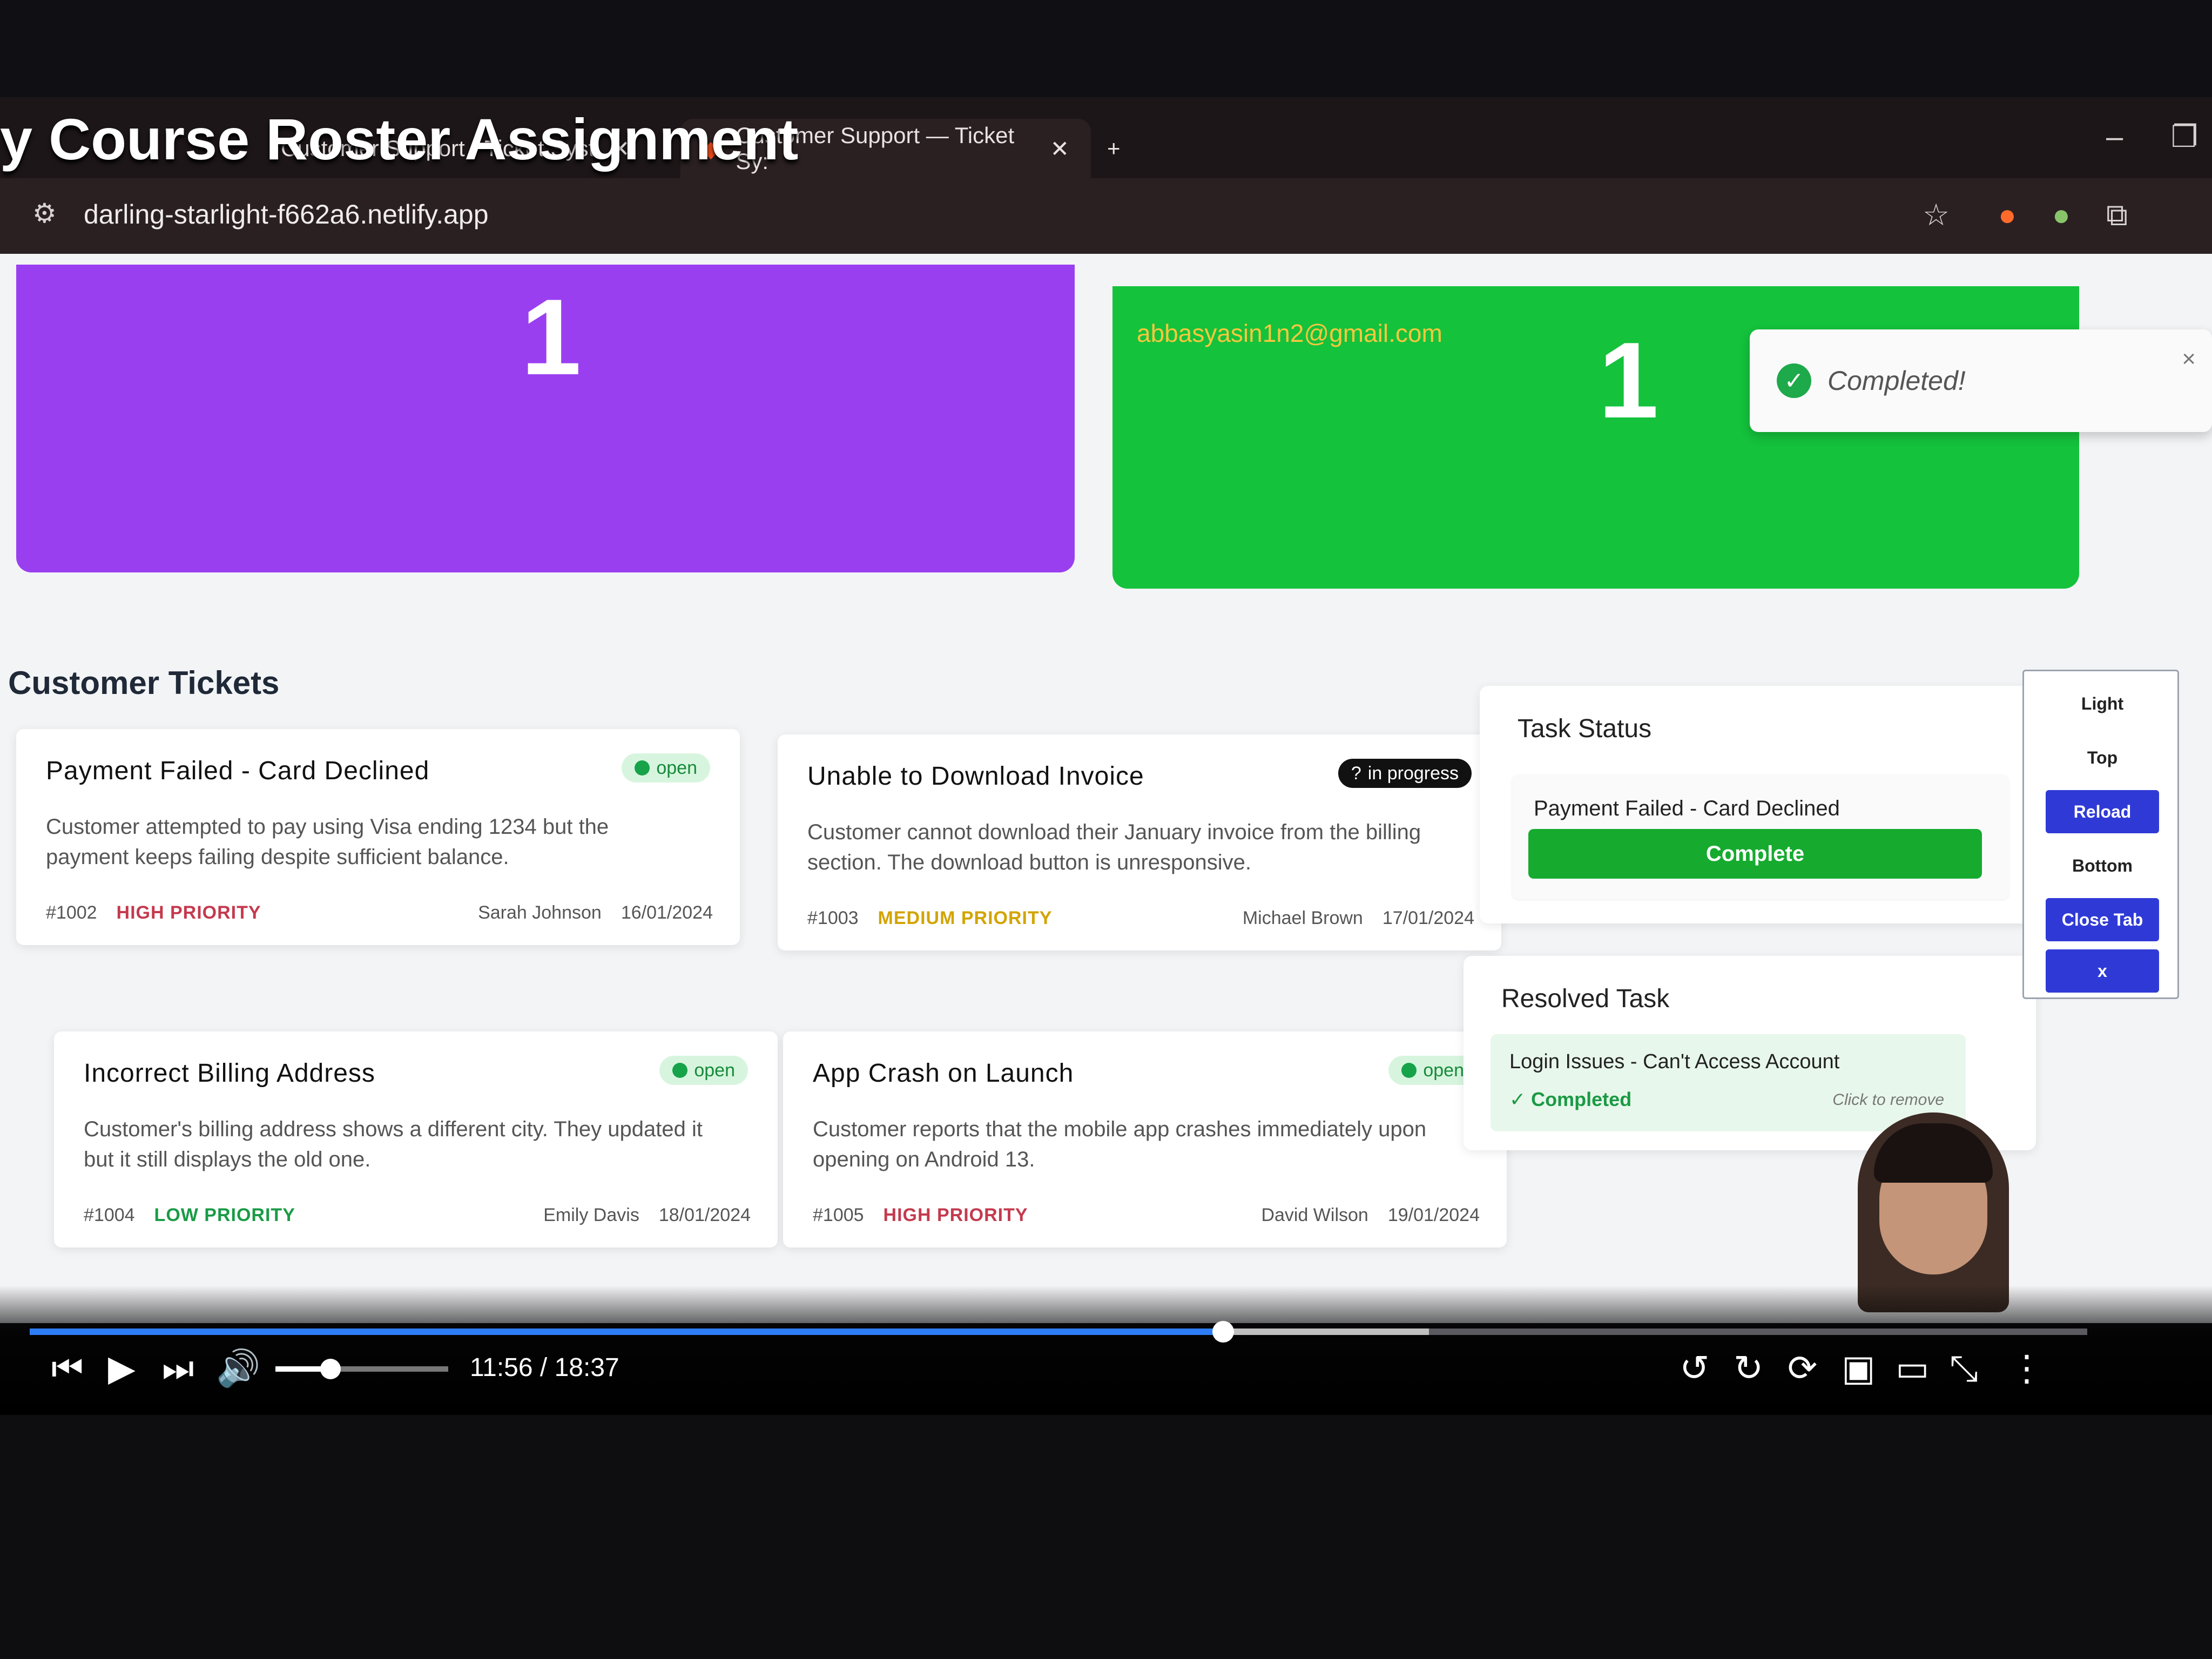 This screenshot has height=1659, width=2212. Describe the element at coordinates (1748, 1368) in the screenshot. I see `forward-10-icon: ↻` at that location.